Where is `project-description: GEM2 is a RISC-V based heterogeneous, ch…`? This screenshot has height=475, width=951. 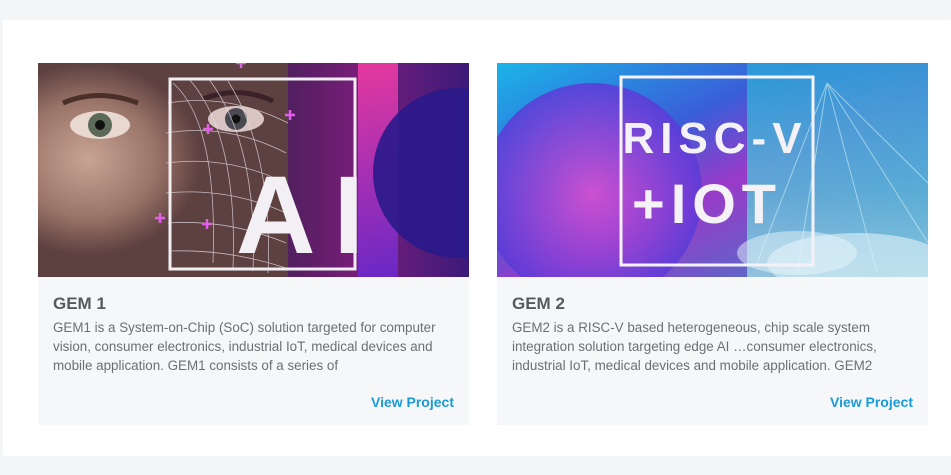
project-description: GEM2 is a RISC-V based heterogeneous, ch… is located at coordinates (694, 346).